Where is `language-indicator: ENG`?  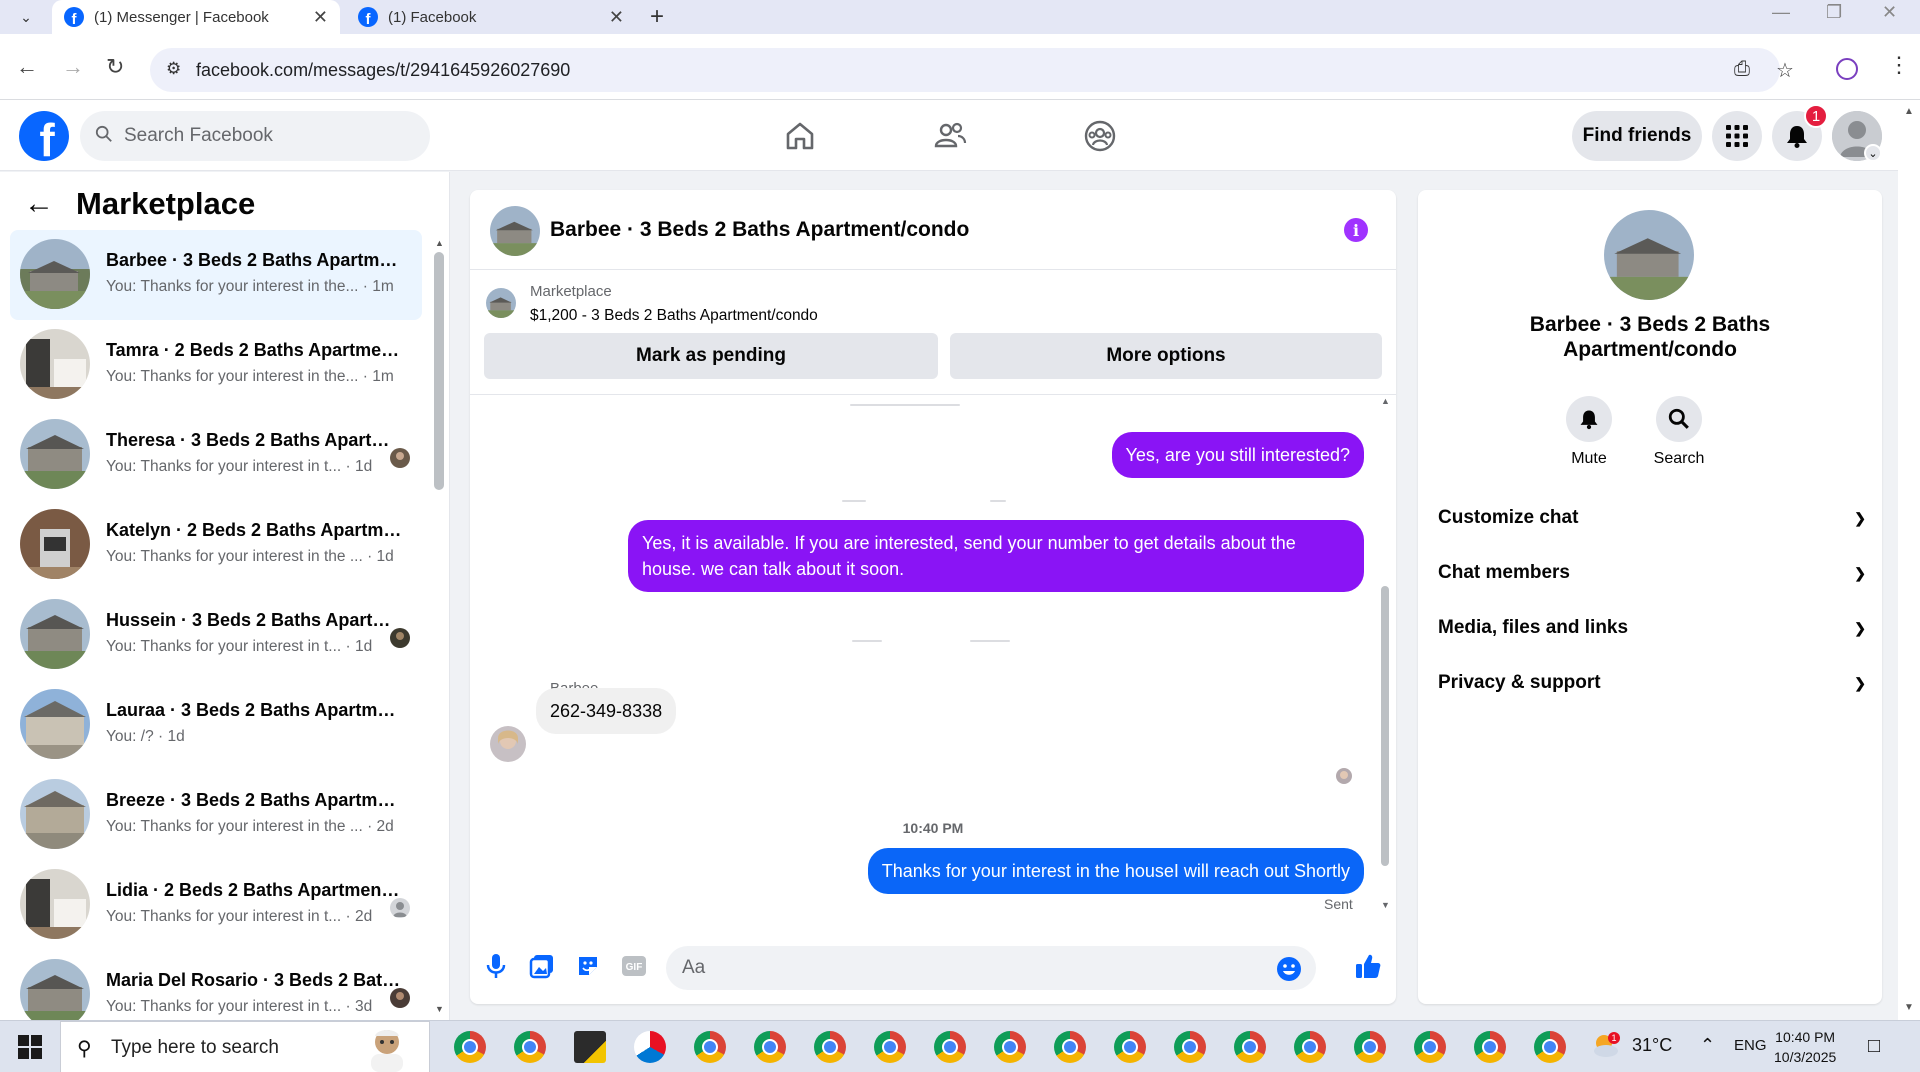
language-indicator: ENG is located at coordinates (1750, 1045).